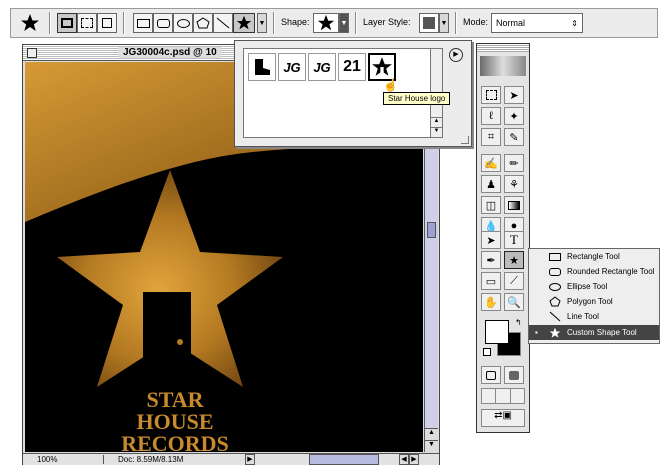 Image resolution: width=660 pixels, height=467 pixels. Describe the element at coordinates (175, 441) in the screenshot. I see `artwork-text-line-3: RECORDS` at that location.